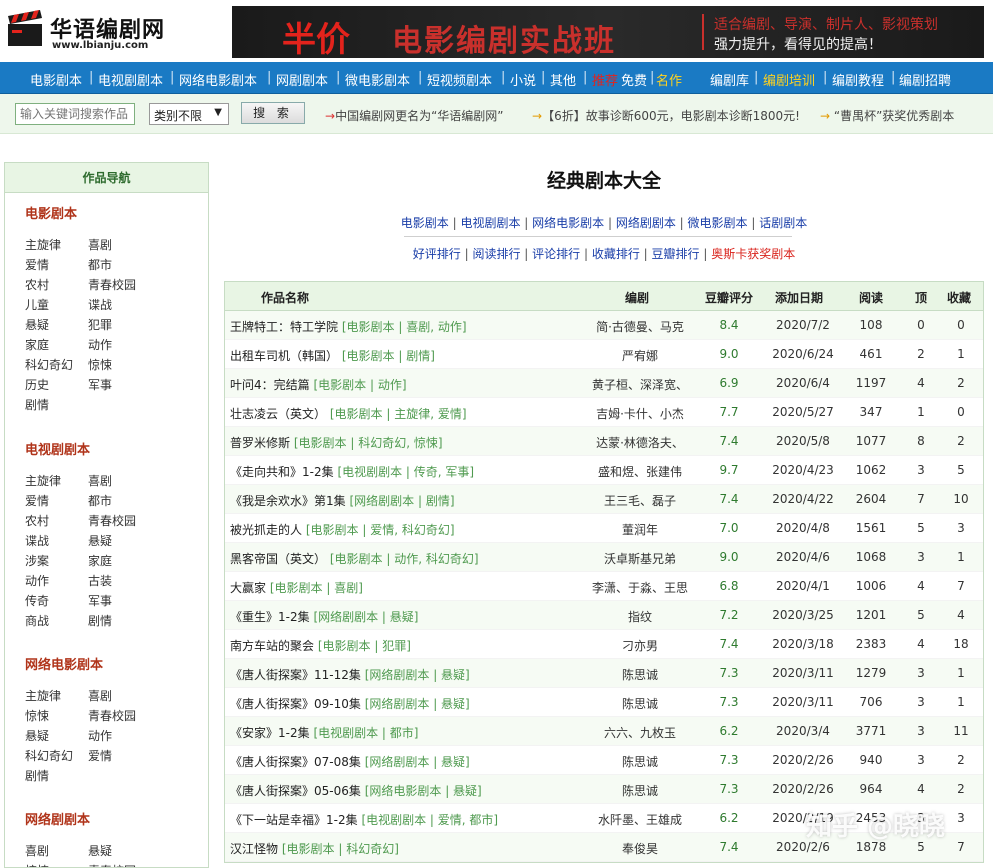 The image size is (993, 868). What do you see at coordinates (605, 79) in the screenshot?
I see `nav-item-recommend: 推荐` at bounding box center [605, 79].